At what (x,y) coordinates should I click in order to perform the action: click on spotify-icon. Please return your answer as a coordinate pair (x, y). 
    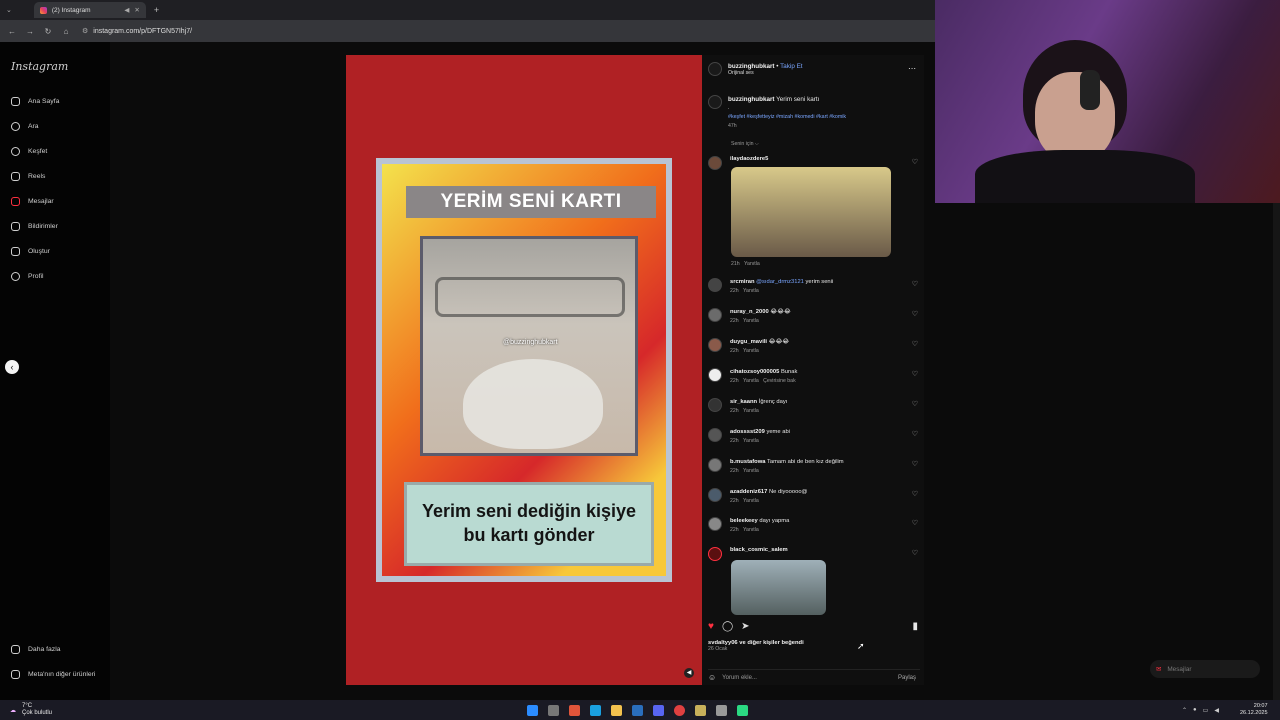
    Looking at the image, I should click on (742, 710).